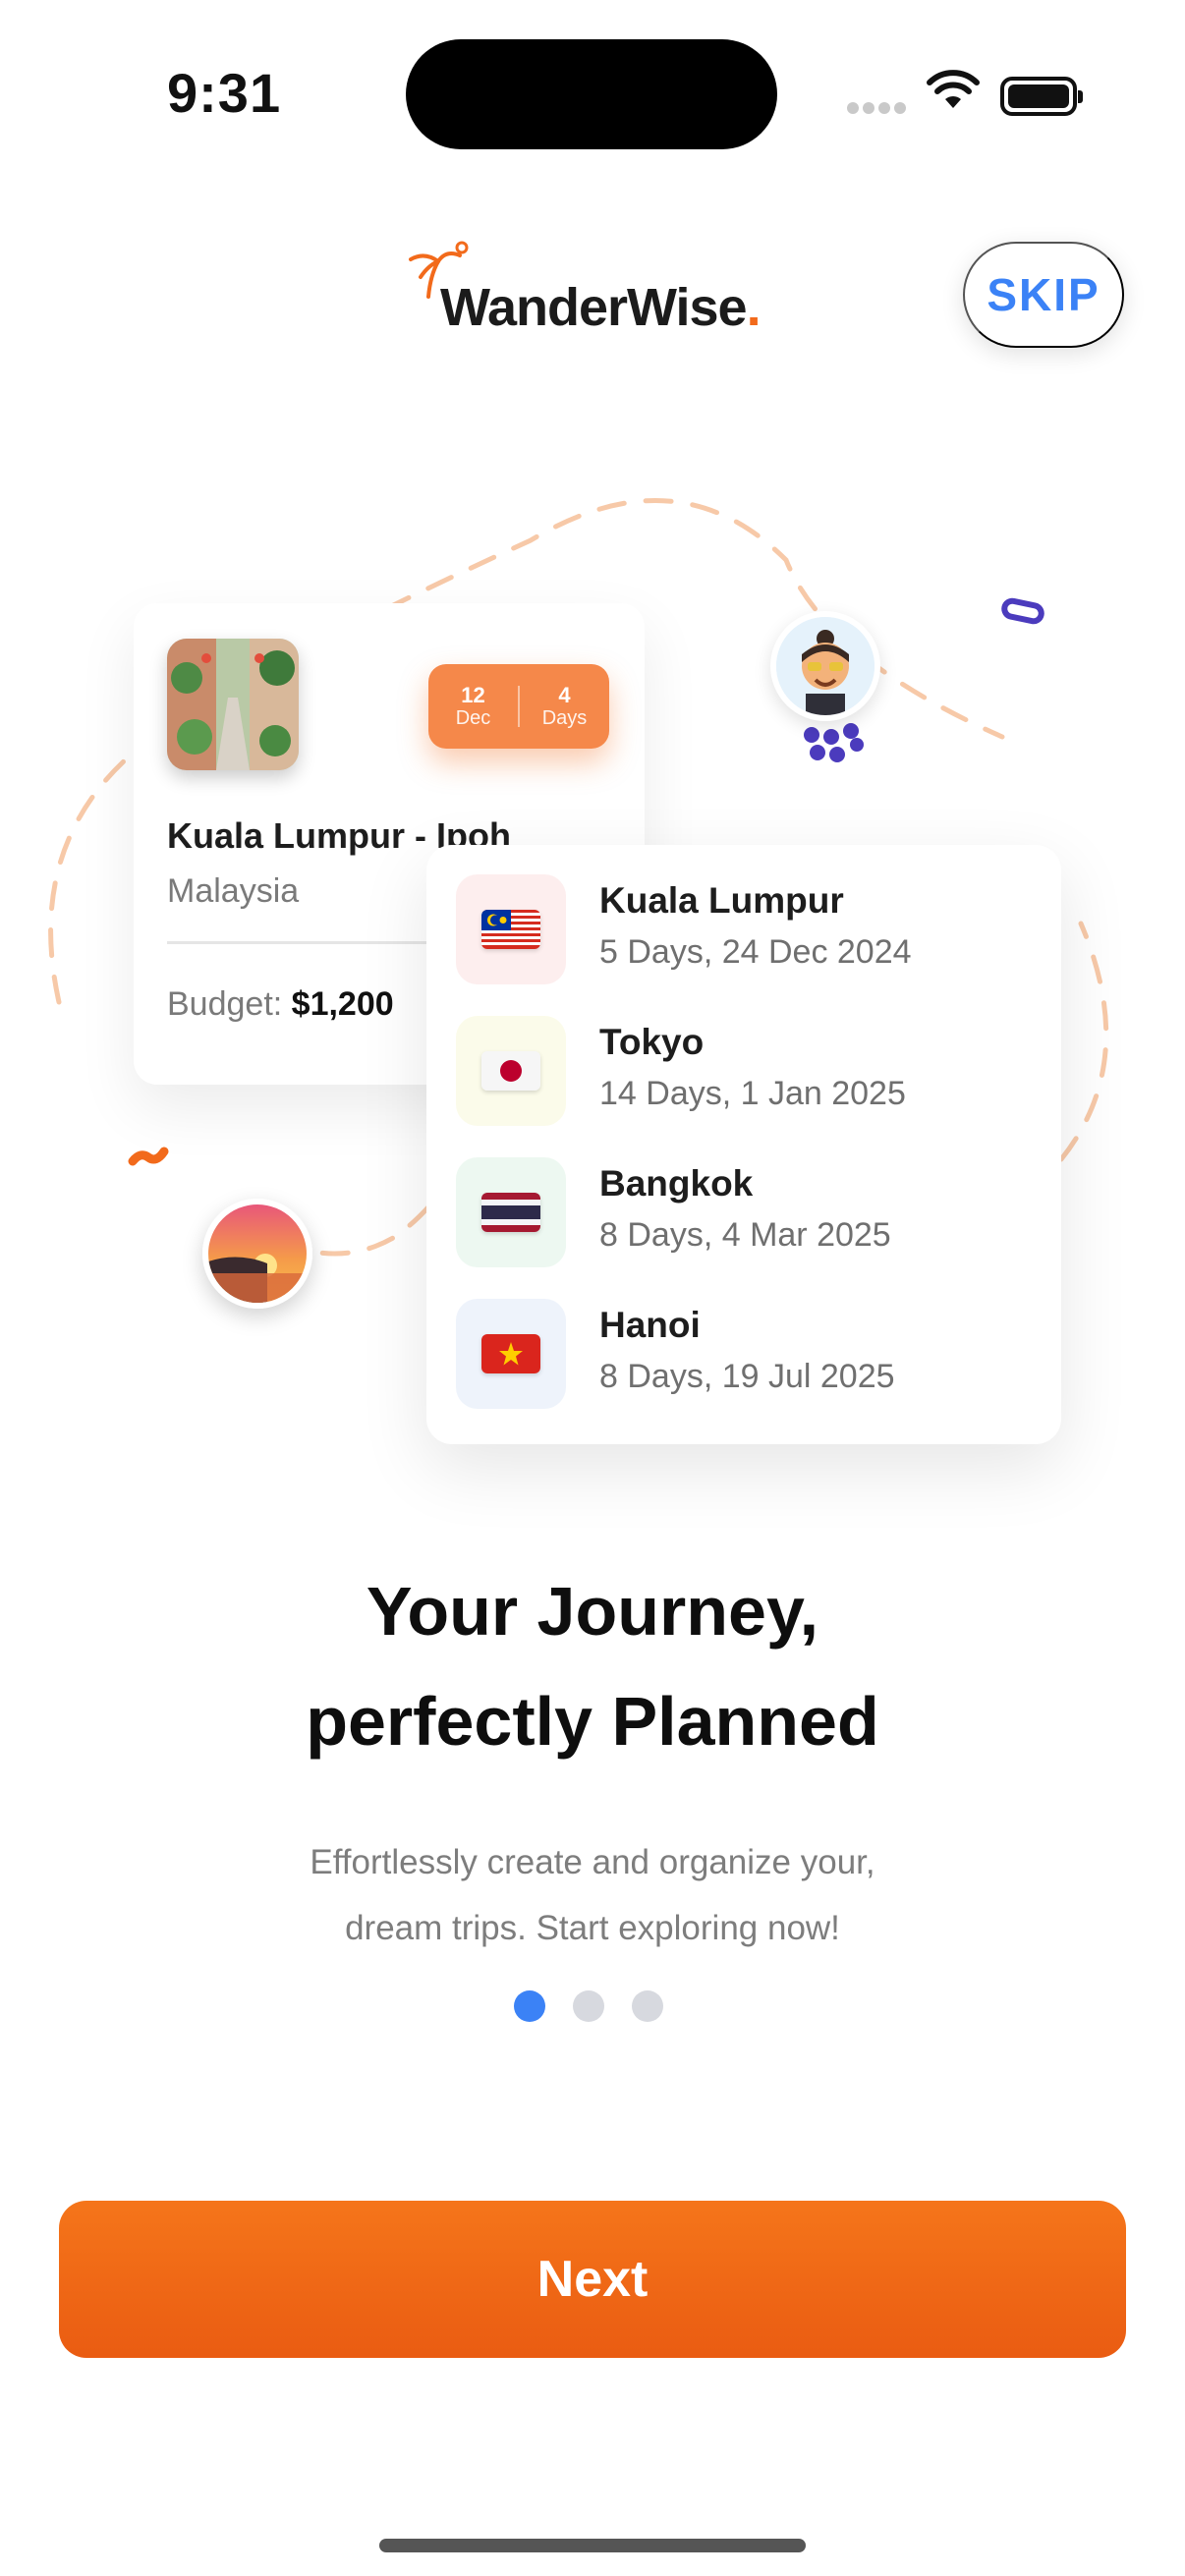  Describe the element at coordinates (650, 1325) in the screenshot. I see `destination-name: Hanoi` at that location.